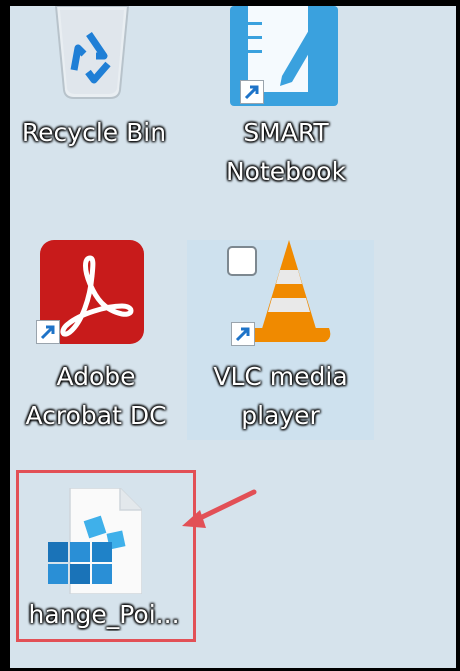 The height and width of the screenshot is (671, 460). Describe the element at coordinates (286, 171) in the screenshot. I see `smart-notebook-label-line2: Notebook` at that location.